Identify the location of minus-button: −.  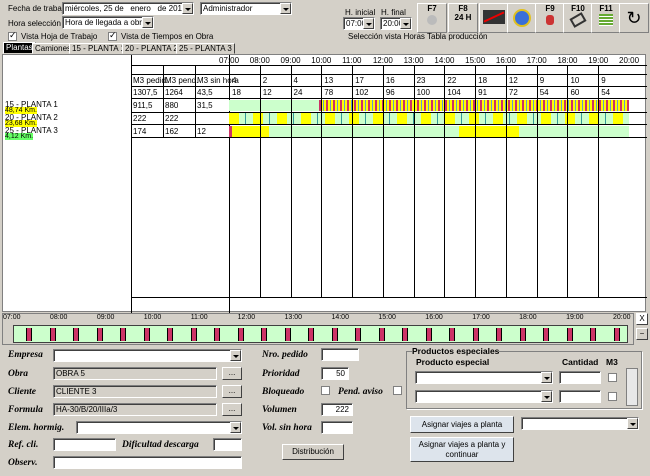
(642, 334).